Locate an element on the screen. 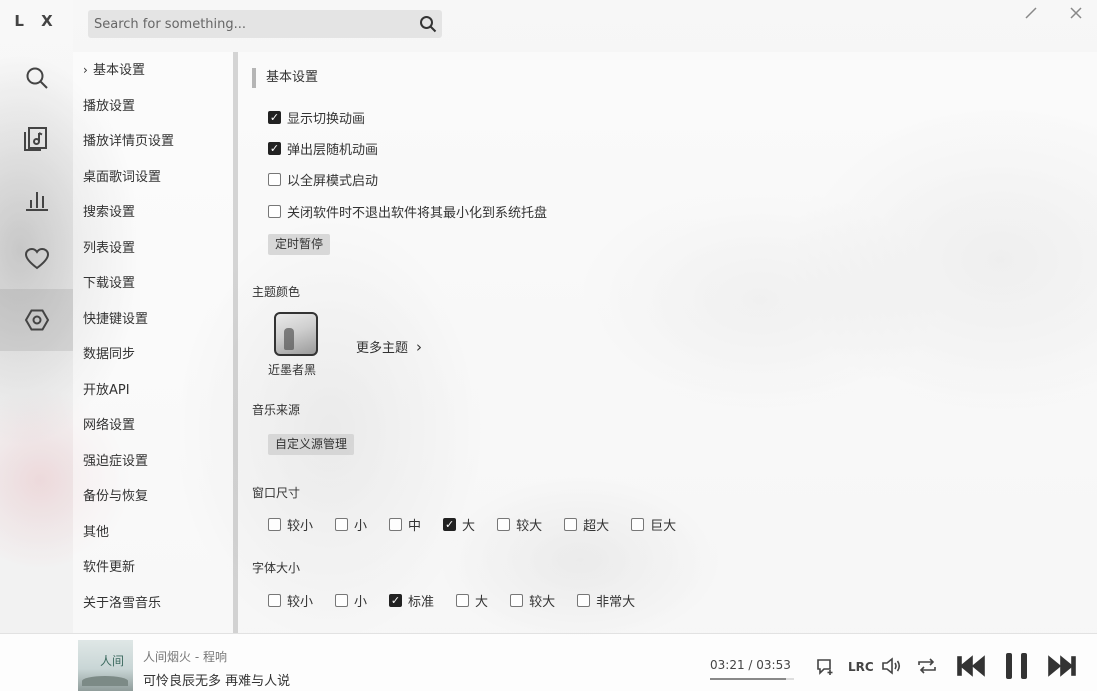 The width and height of the screenshot is (1097, 691). window-size-option: 超大 is located at coordinates (586, 524).